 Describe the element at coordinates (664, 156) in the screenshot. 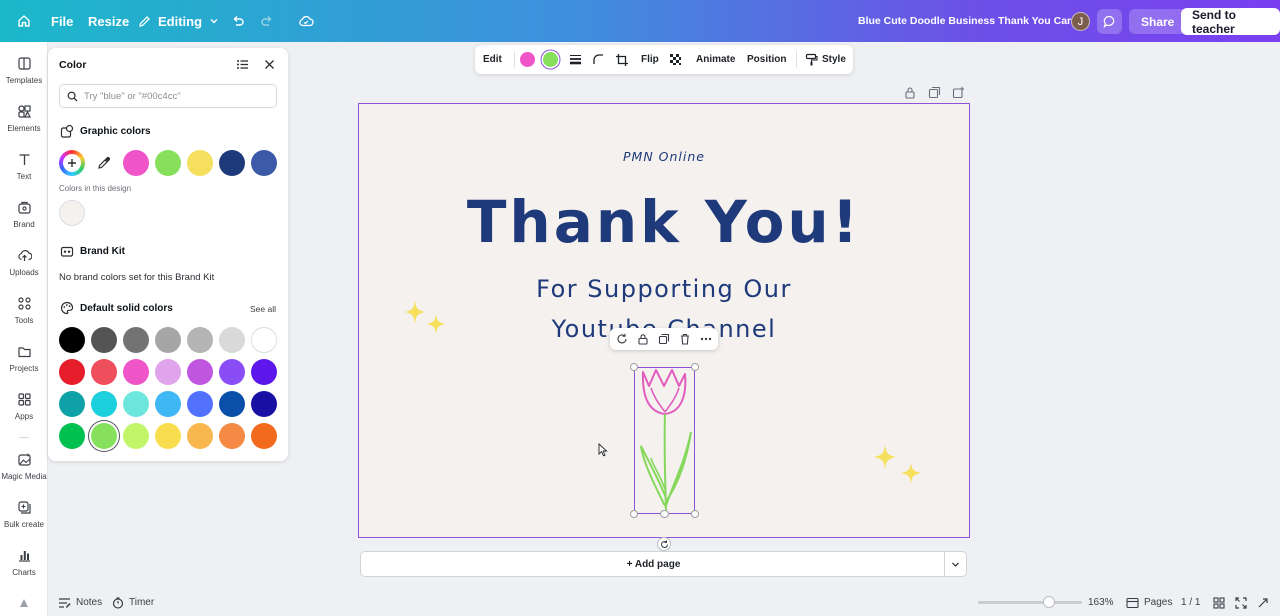

I see `brand-name-text: PMN Online` at that location.